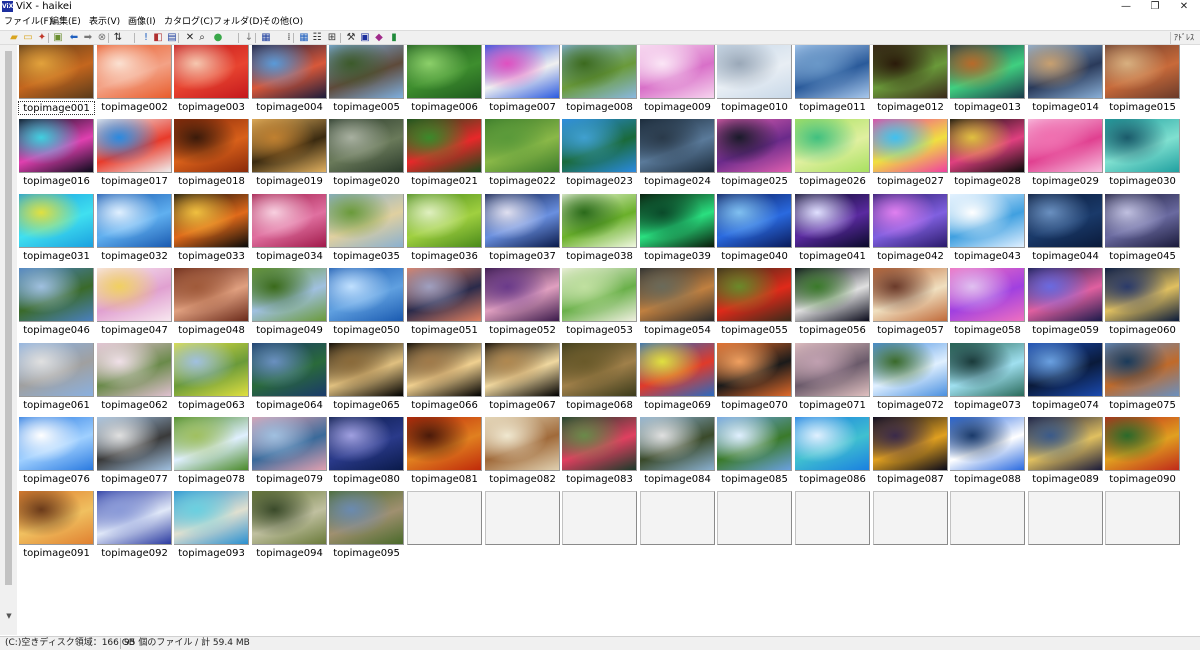  What do you see at coordinates (289, 38) in the screenshot?
I see `details-icon: ⁞` at bounding box center [289, 38].